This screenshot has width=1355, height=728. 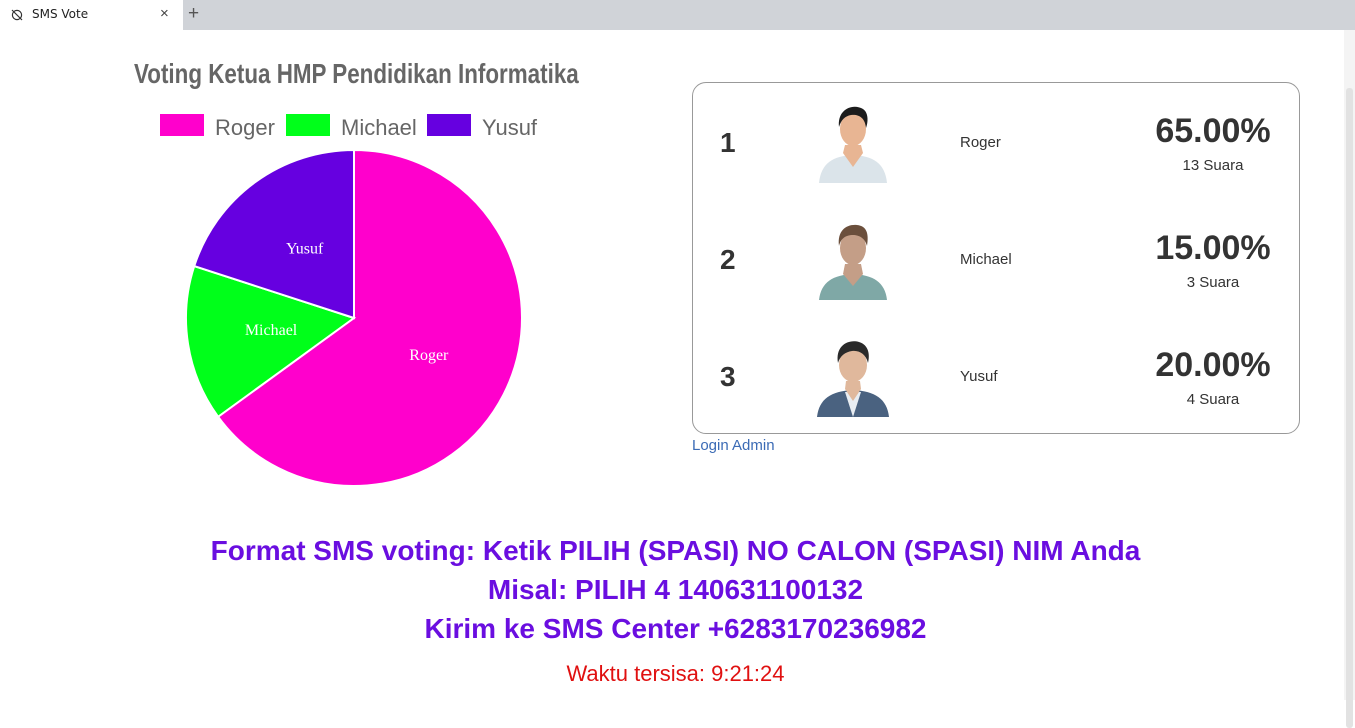 I want to click on sms-center-text: Kirim ke SMS Center +6283170236982, so click(x=675, y=628).